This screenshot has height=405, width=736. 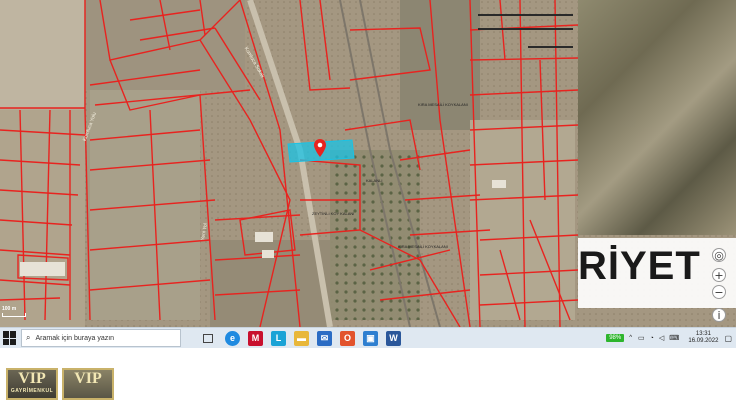 I want to click on parcel-label: ZEYTİNLİ KOY KALANI, so click(x=333, y=213).